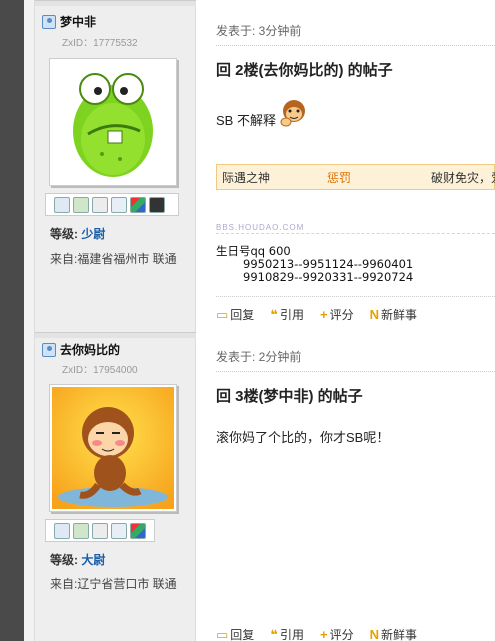 This screenshot has height=641, width=495. Describe the element at coordinates (328, 277) in the screenshot. I see `signature-line-3: 9910829--9920331--9920724` at that location.